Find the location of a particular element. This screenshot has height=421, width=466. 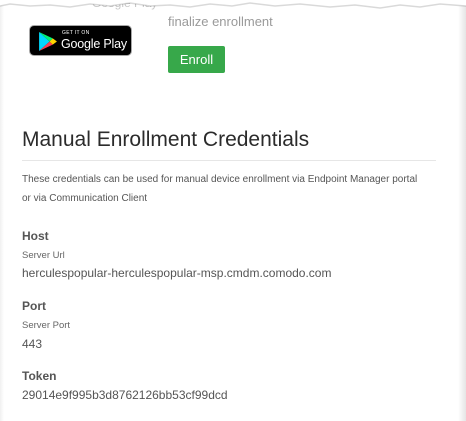

google-play-badge-small-text: GET IT ON is located at coordinates (76, 33).